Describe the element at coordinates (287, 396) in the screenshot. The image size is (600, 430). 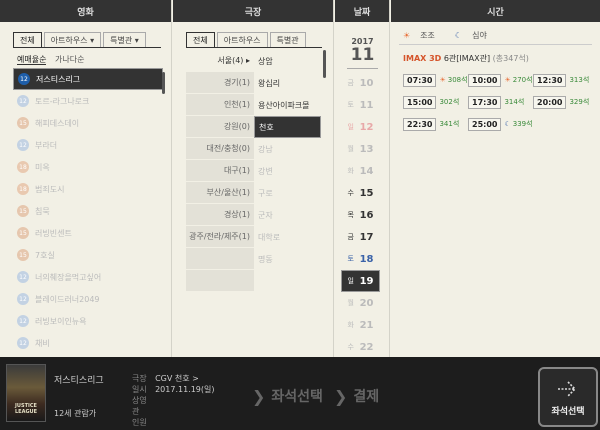
I see `step-seat-select: ❯ 좌석선택` at that location.